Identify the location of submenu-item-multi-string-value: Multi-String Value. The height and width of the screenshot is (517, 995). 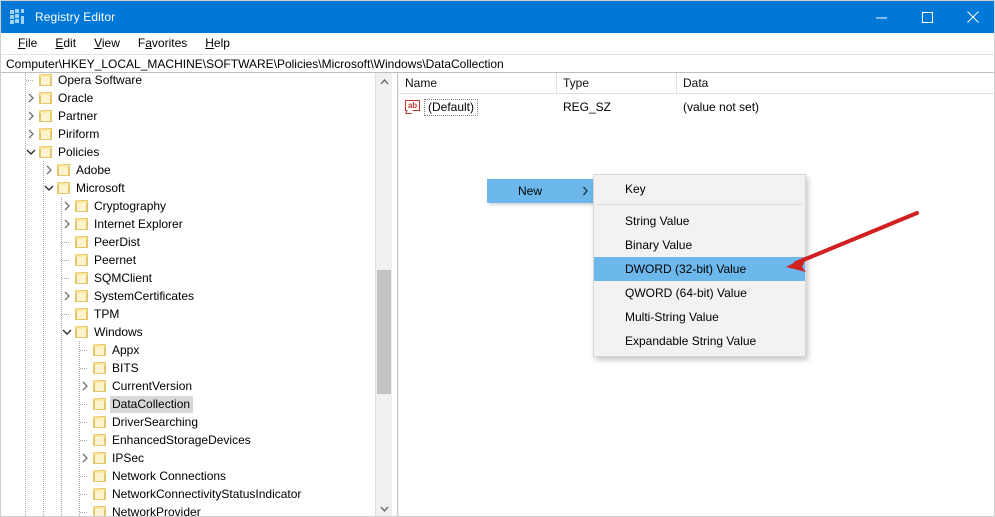
(699, 317).